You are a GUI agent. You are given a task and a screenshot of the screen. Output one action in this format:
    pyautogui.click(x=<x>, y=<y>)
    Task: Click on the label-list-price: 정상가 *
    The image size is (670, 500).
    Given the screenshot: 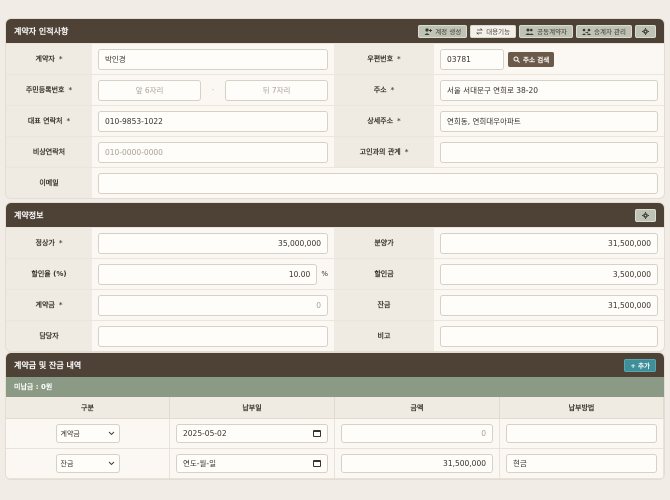 What is the action you would take?
    pyautogui.click(x=49, y=243)
    